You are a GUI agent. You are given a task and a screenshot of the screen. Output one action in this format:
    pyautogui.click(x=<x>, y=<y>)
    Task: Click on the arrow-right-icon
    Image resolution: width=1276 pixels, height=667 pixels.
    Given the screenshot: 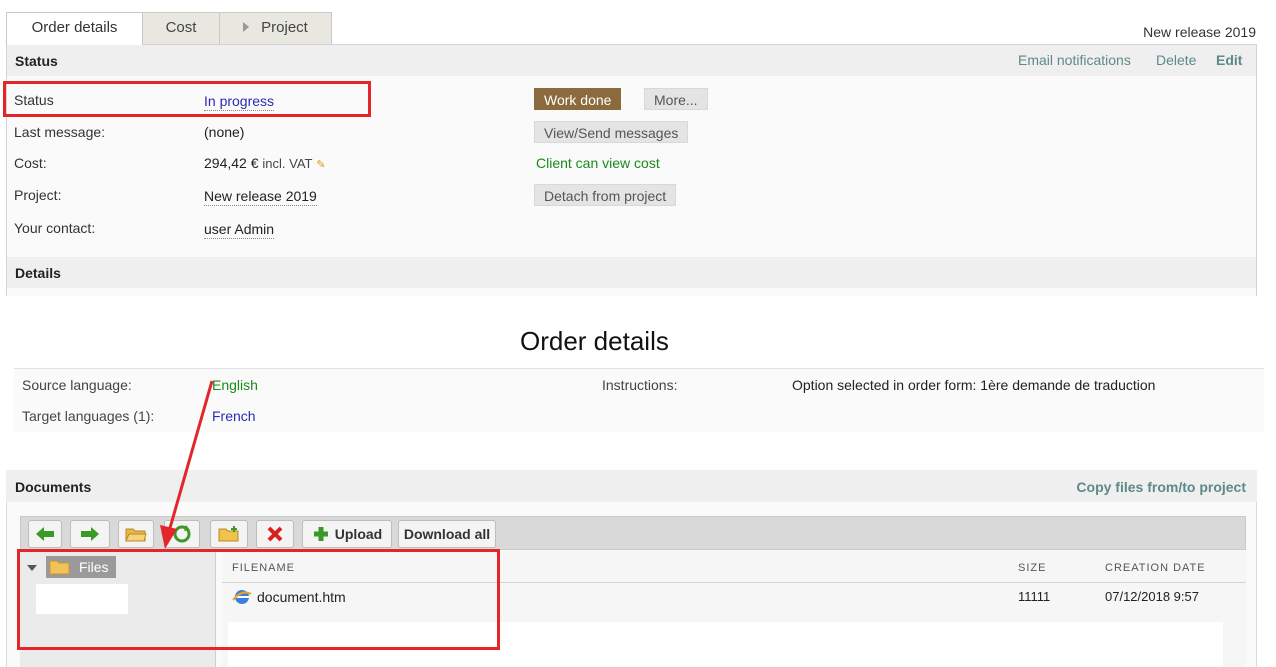 What is the action you would take?
    pyautogui.click(x=90, y=534)
    